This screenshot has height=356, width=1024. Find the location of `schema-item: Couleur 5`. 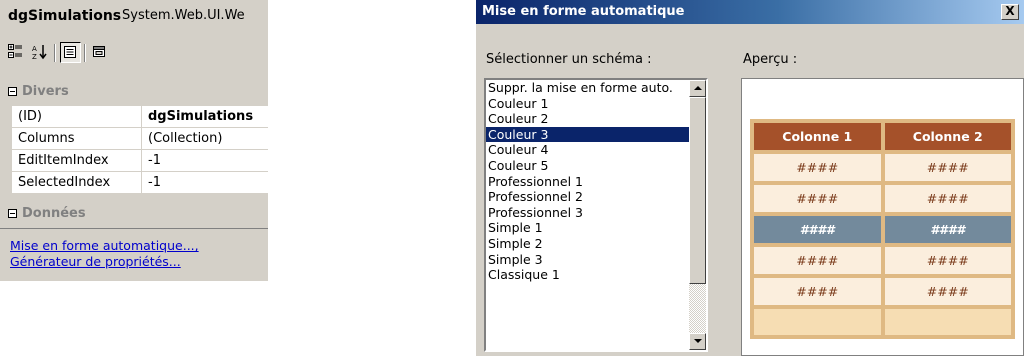

schema-item: Couleur 5 is located at coordinates (587, 166).